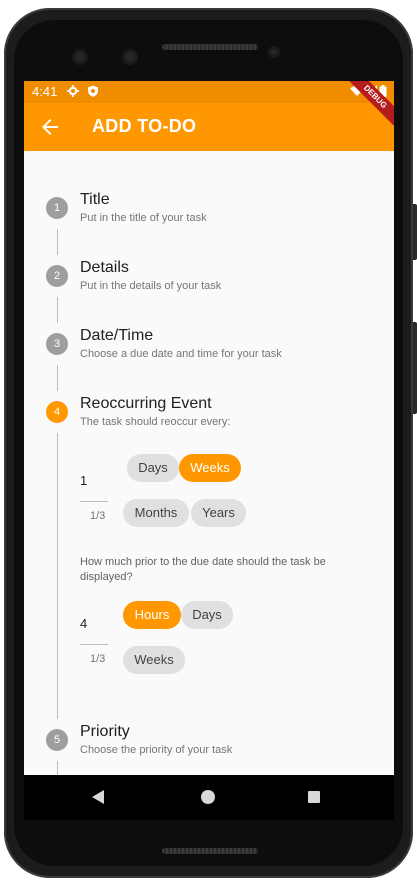  Describe the element at coordinates (314, 797) in the screenshot. I see `nav-recents-icon` at that location.